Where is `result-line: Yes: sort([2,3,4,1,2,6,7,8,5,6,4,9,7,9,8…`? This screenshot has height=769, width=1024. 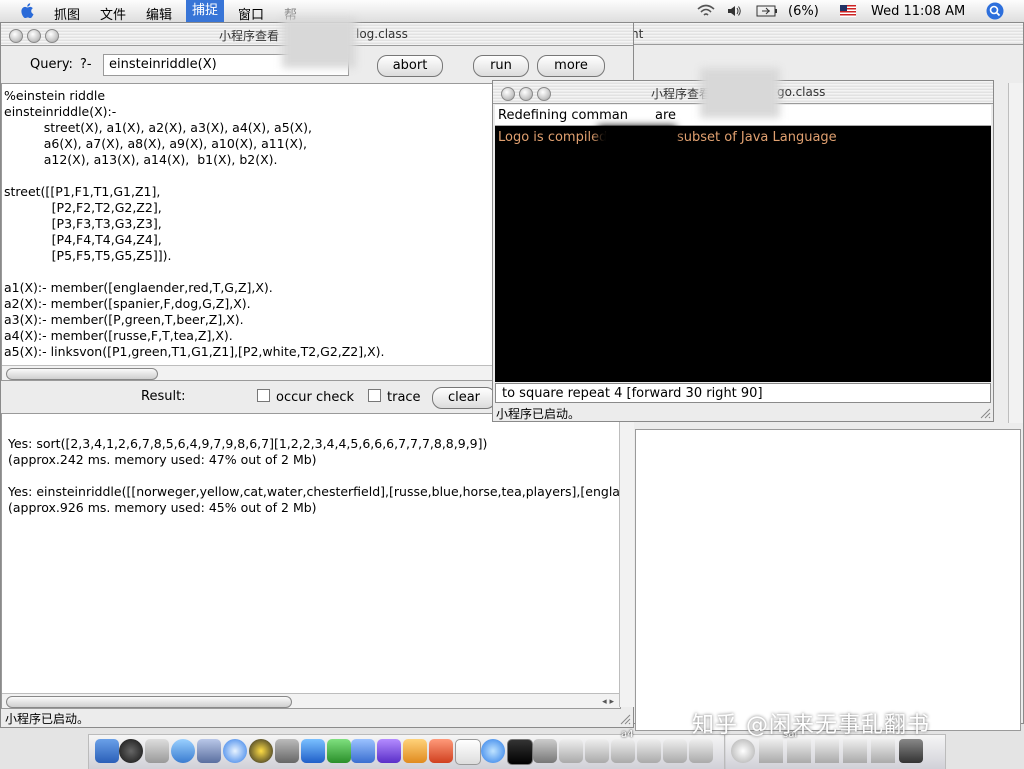 result-line: Yes: sort([2,3,4,1,2,6,7,8,5,6,4,9,7,9,8… is located at coordinates (248, 443).